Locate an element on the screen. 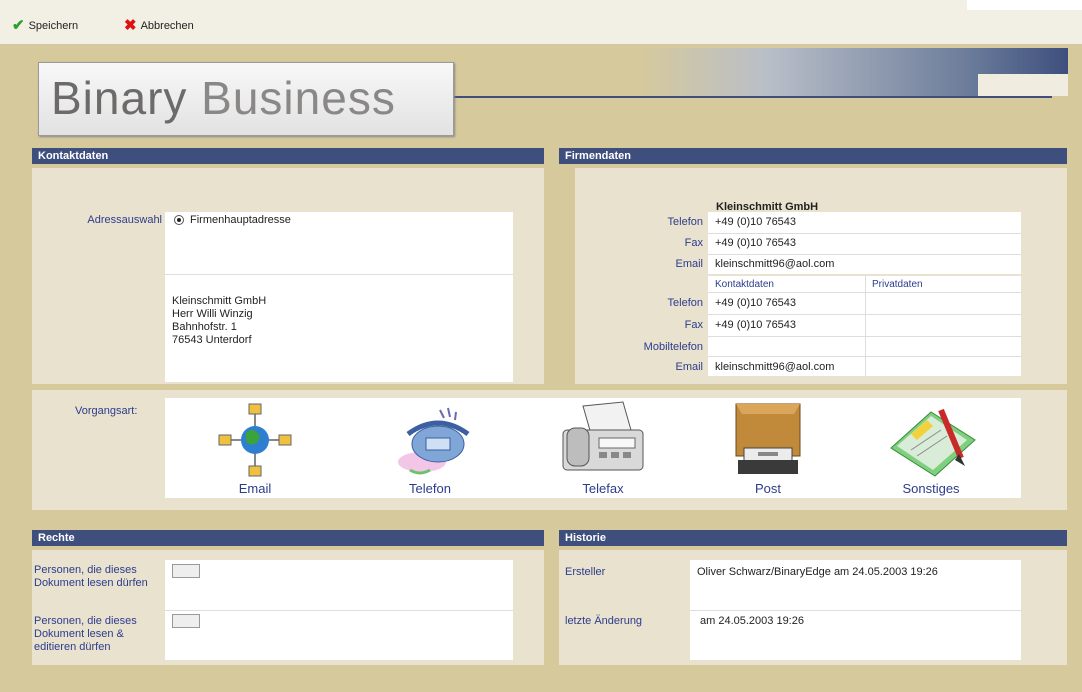 The width and height of the screenshot is (1082, 692). logo-word-1: Binary is located at coordinates (119, 98).